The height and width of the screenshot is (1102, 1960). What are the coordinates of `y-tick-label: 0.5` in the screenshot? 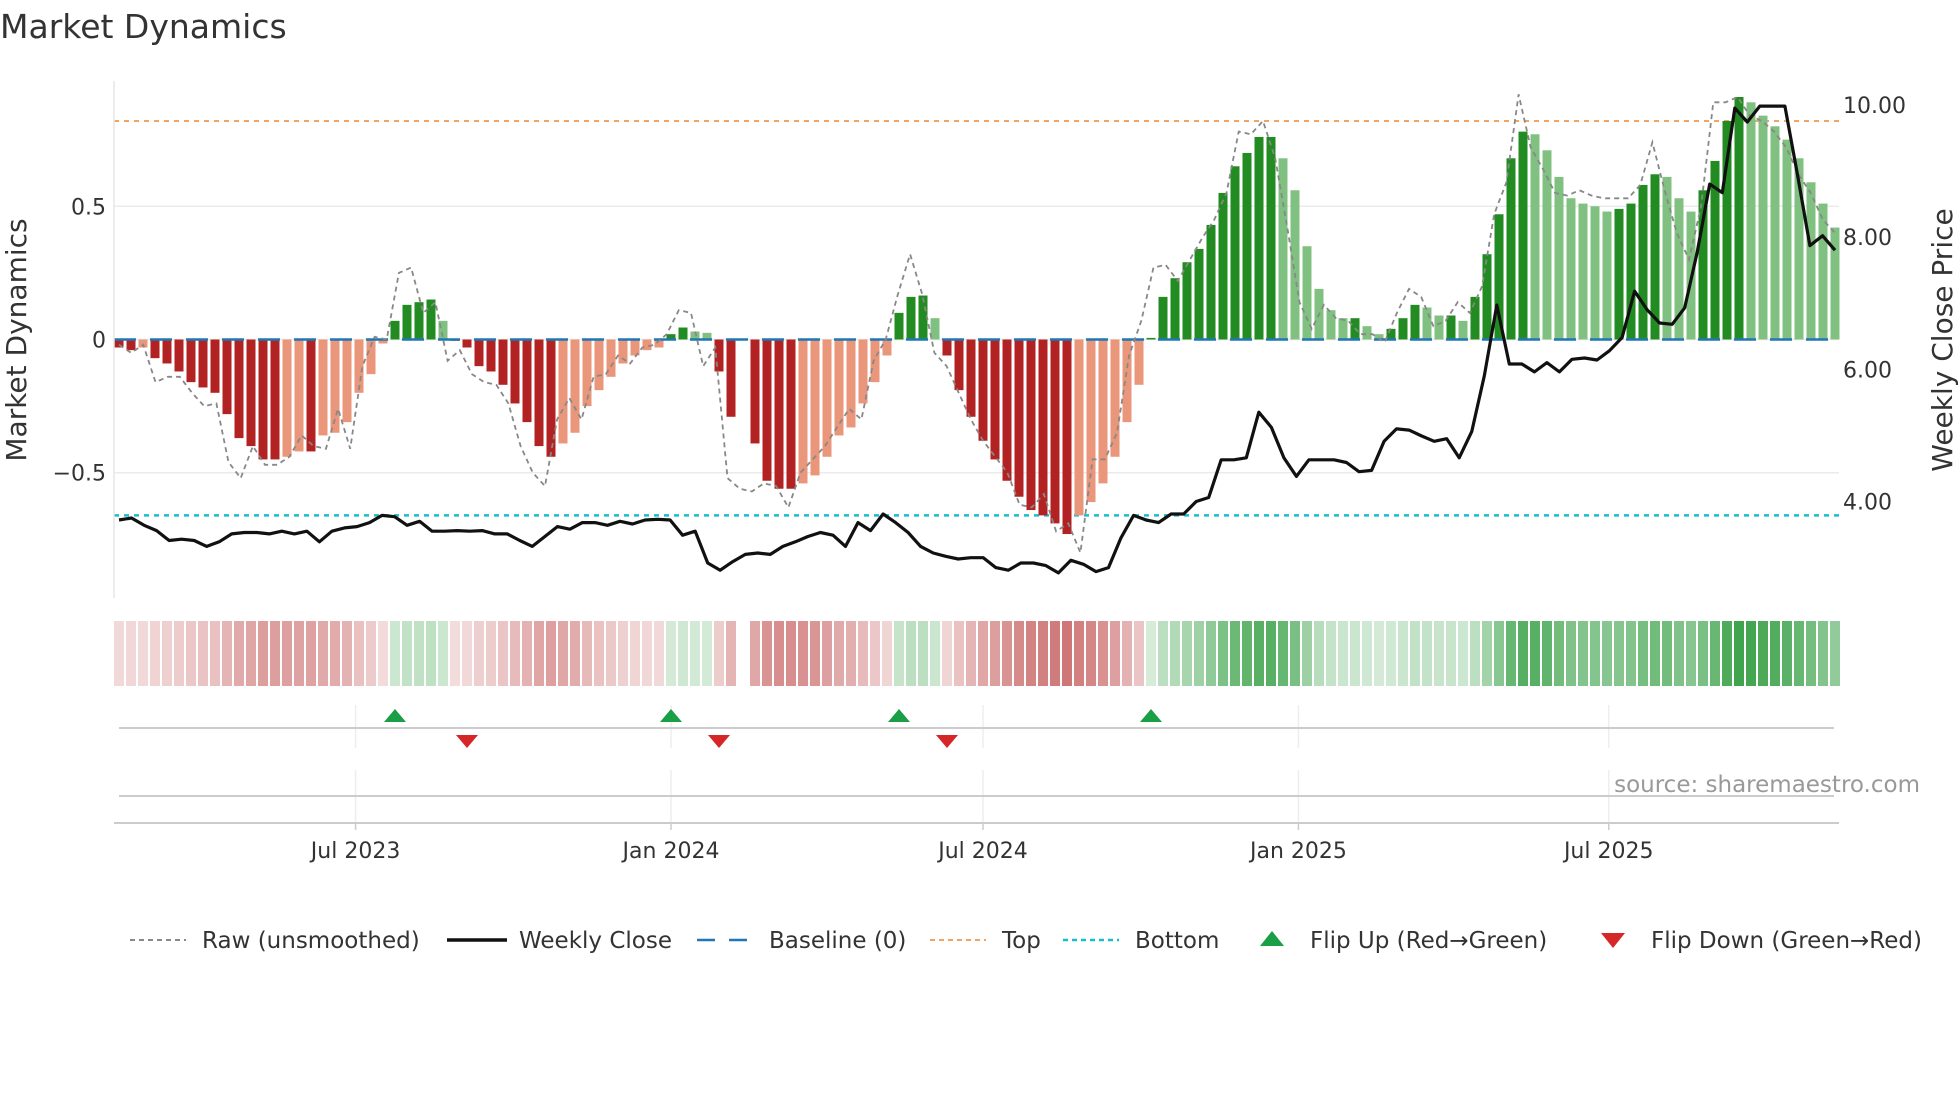 It's located at (88, 207).